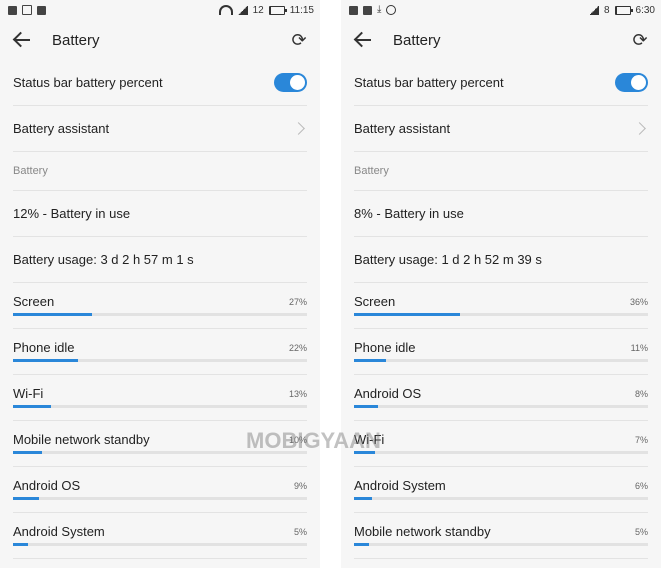  I want to click on usage-percent: 6%, so click(641, 486).